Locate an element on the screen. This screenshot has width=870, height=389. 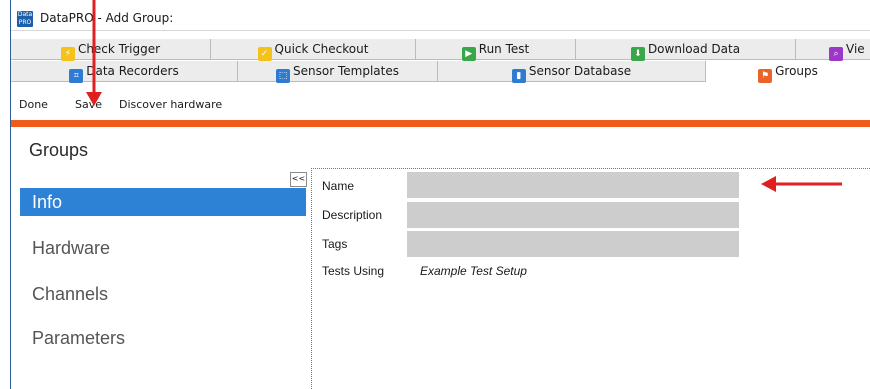
save-arrow-icon is located at coordinates (94, 53).